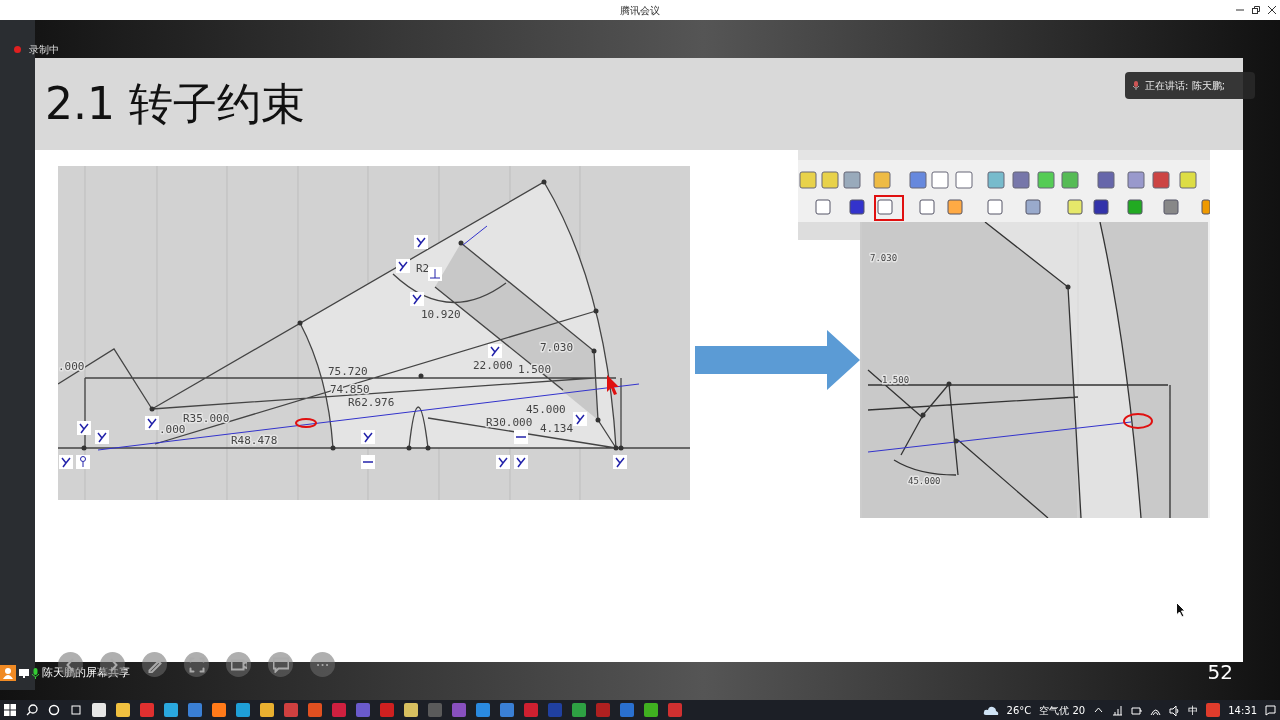  I want to click on close-icon, so click(1272, 10).